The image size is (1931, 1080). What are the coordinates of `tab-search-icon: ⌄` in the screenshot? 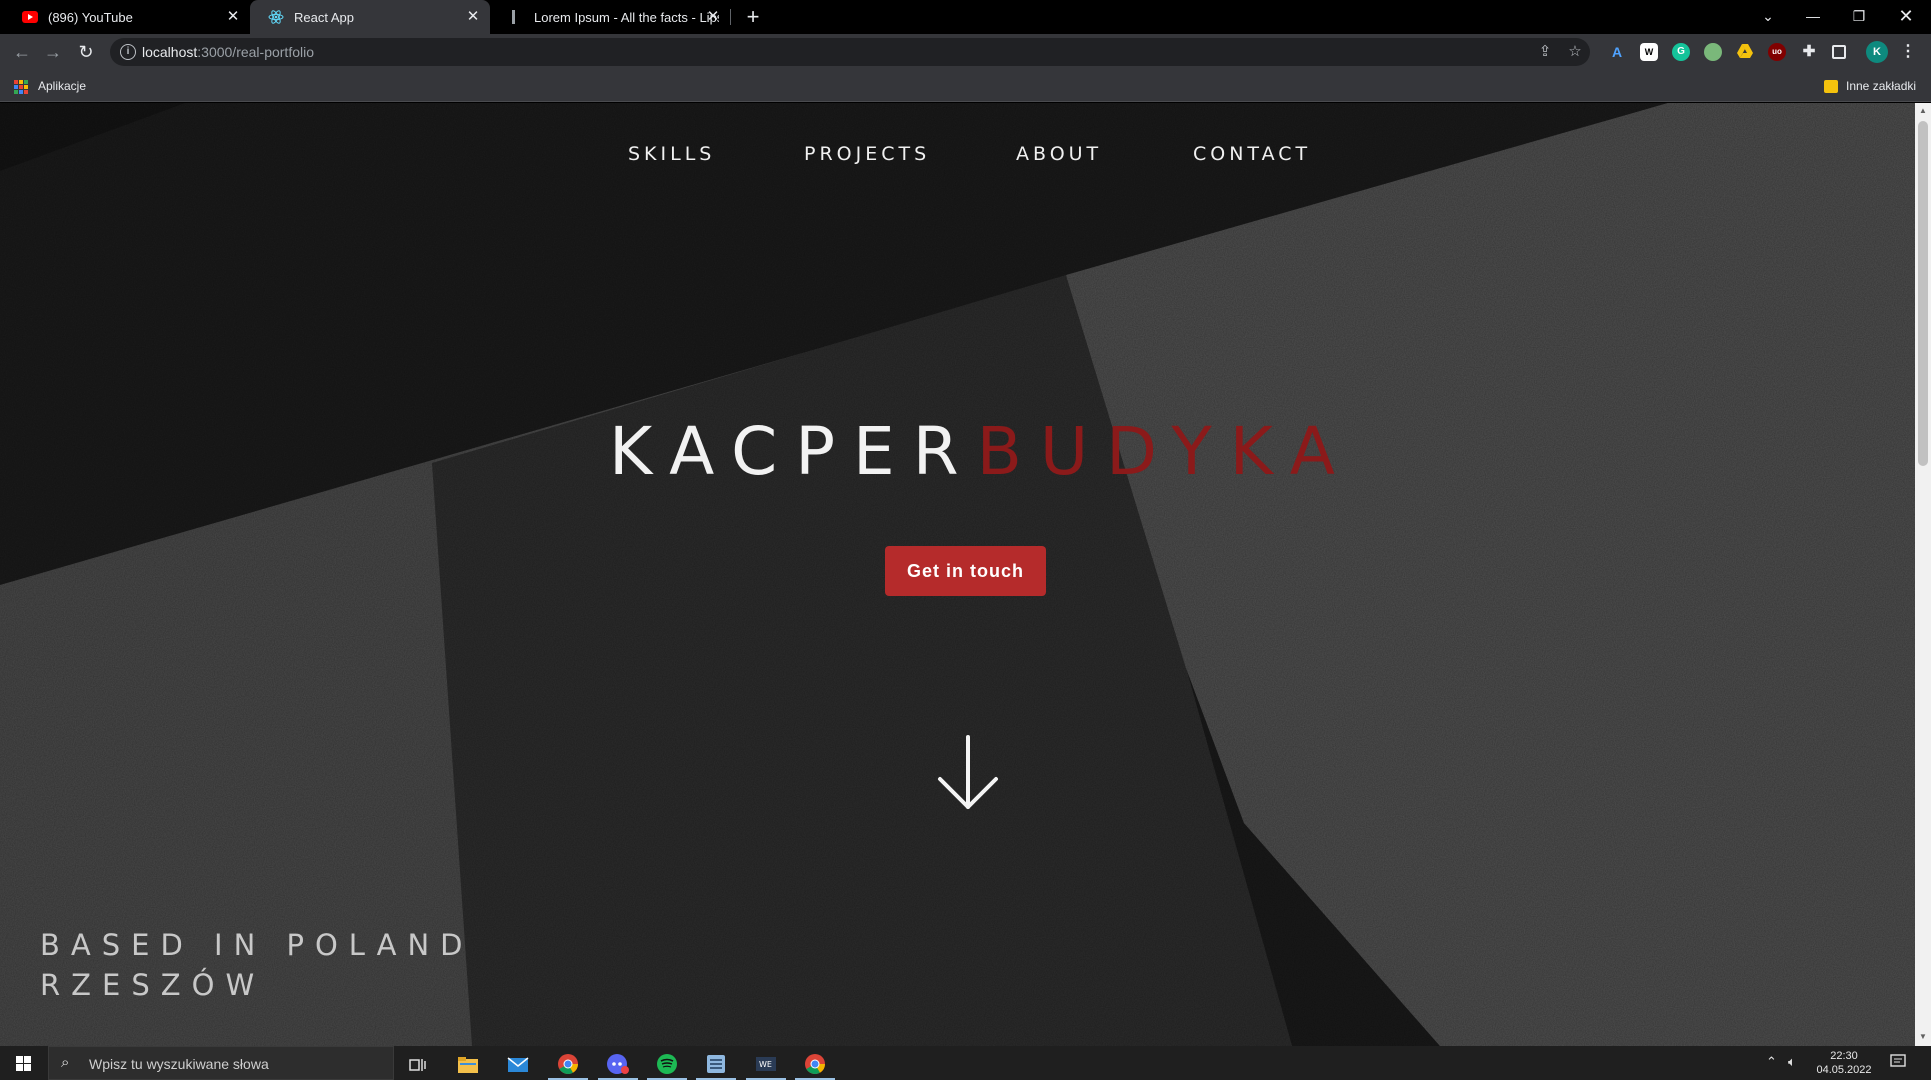 It's located at (1768, 17).